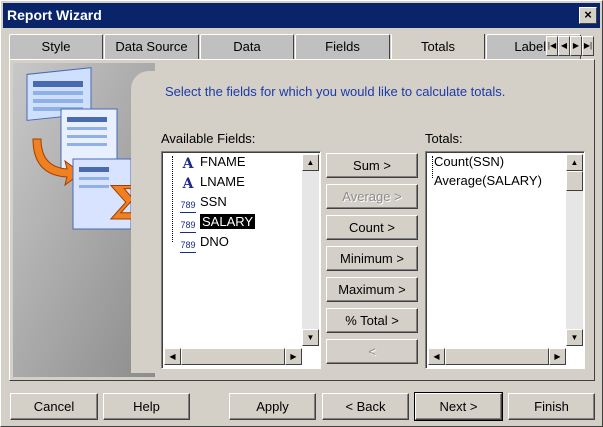 Image resolution: width=603 pixels, height=427 pixels. Describe the element at coordinates (212, 181) in the screenshot. I see `list-item-lname: A LNAME` at that location.